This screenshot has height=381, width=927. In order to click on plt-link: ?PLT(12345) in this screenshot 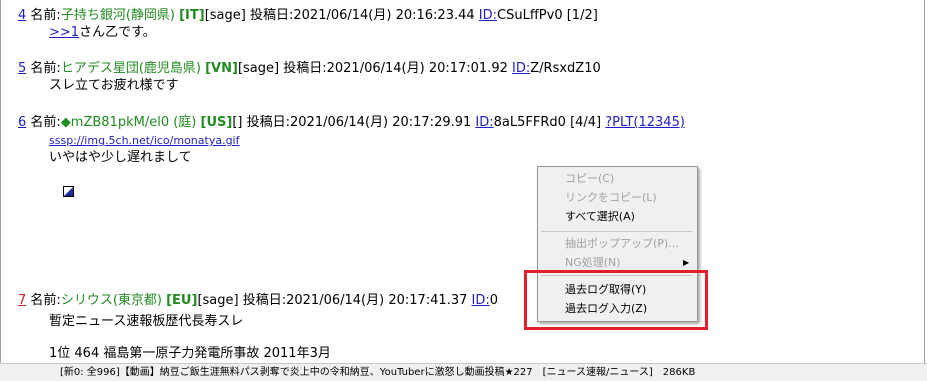, I will do `click(645, 122)`.